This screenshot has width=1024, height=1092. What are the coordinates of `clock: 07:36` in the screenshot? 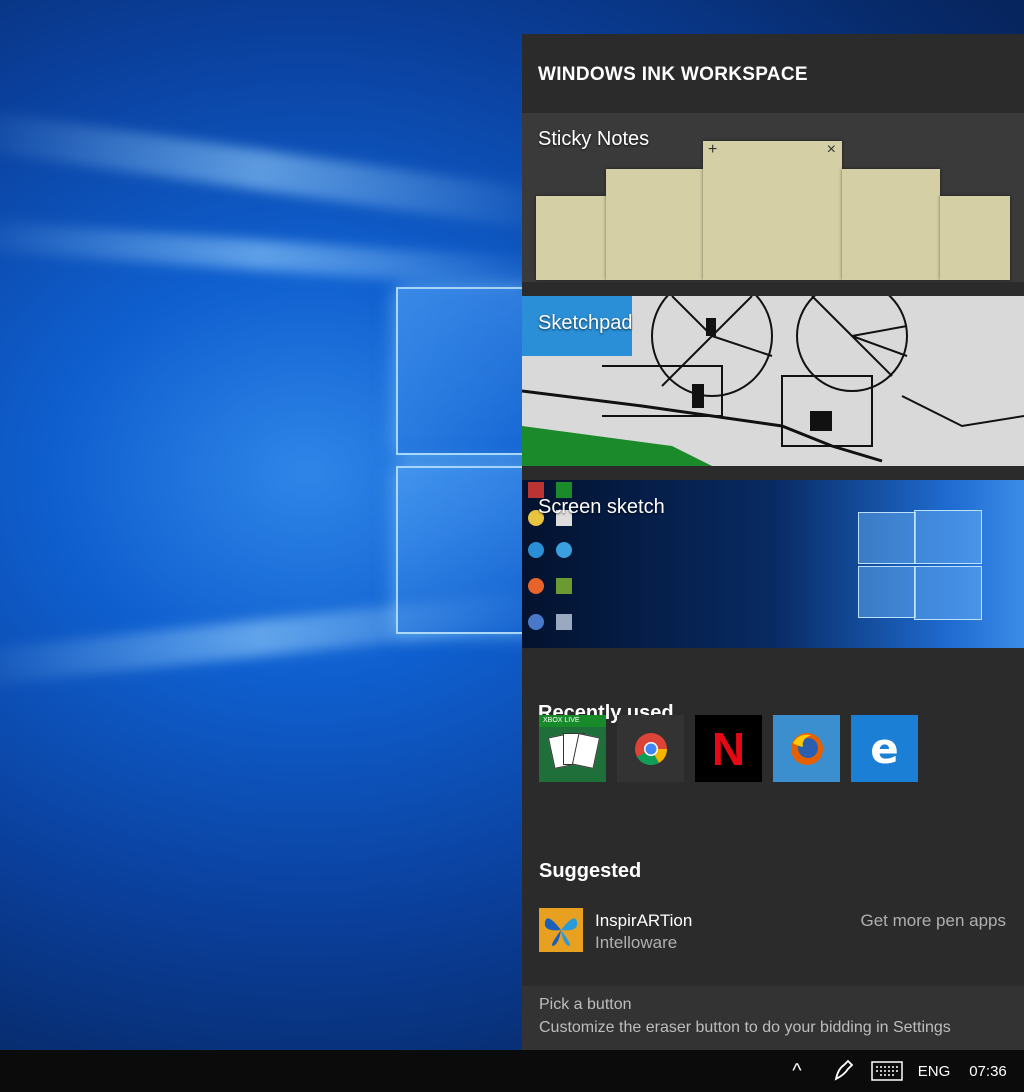 It's located at (988, 1071).